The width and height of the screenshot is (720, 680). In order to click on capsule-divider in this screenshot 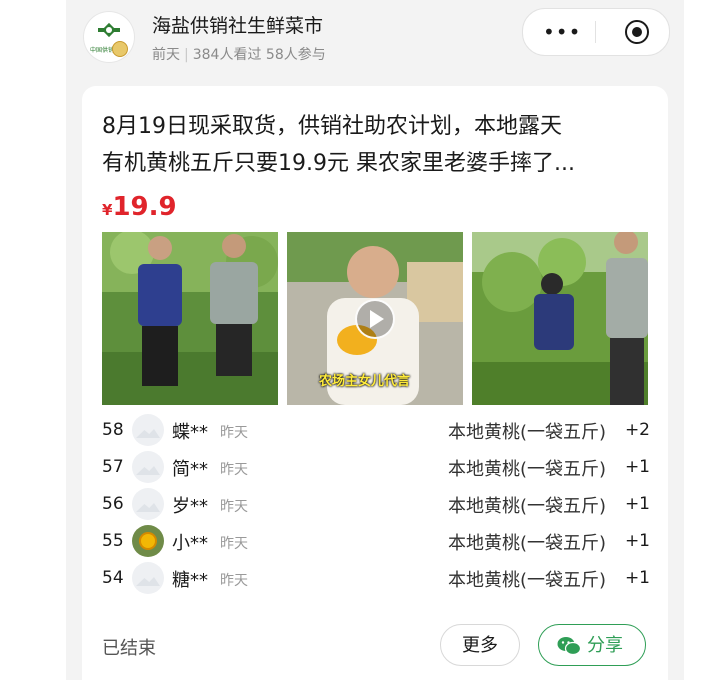, I will do `click(595, 32)`.